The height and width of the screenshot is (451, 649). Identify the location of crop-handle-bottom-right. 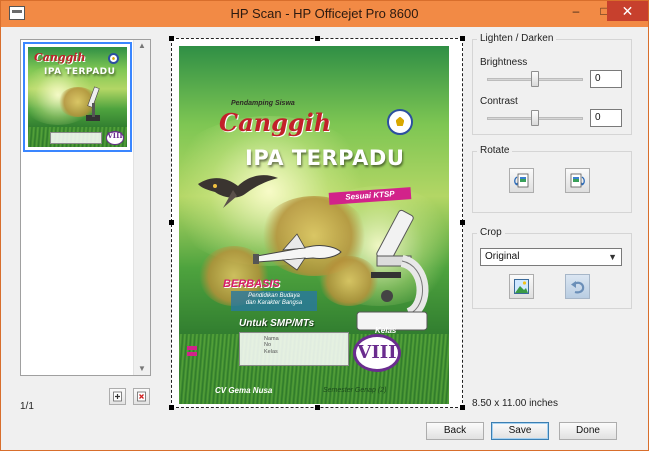
(462, 407).